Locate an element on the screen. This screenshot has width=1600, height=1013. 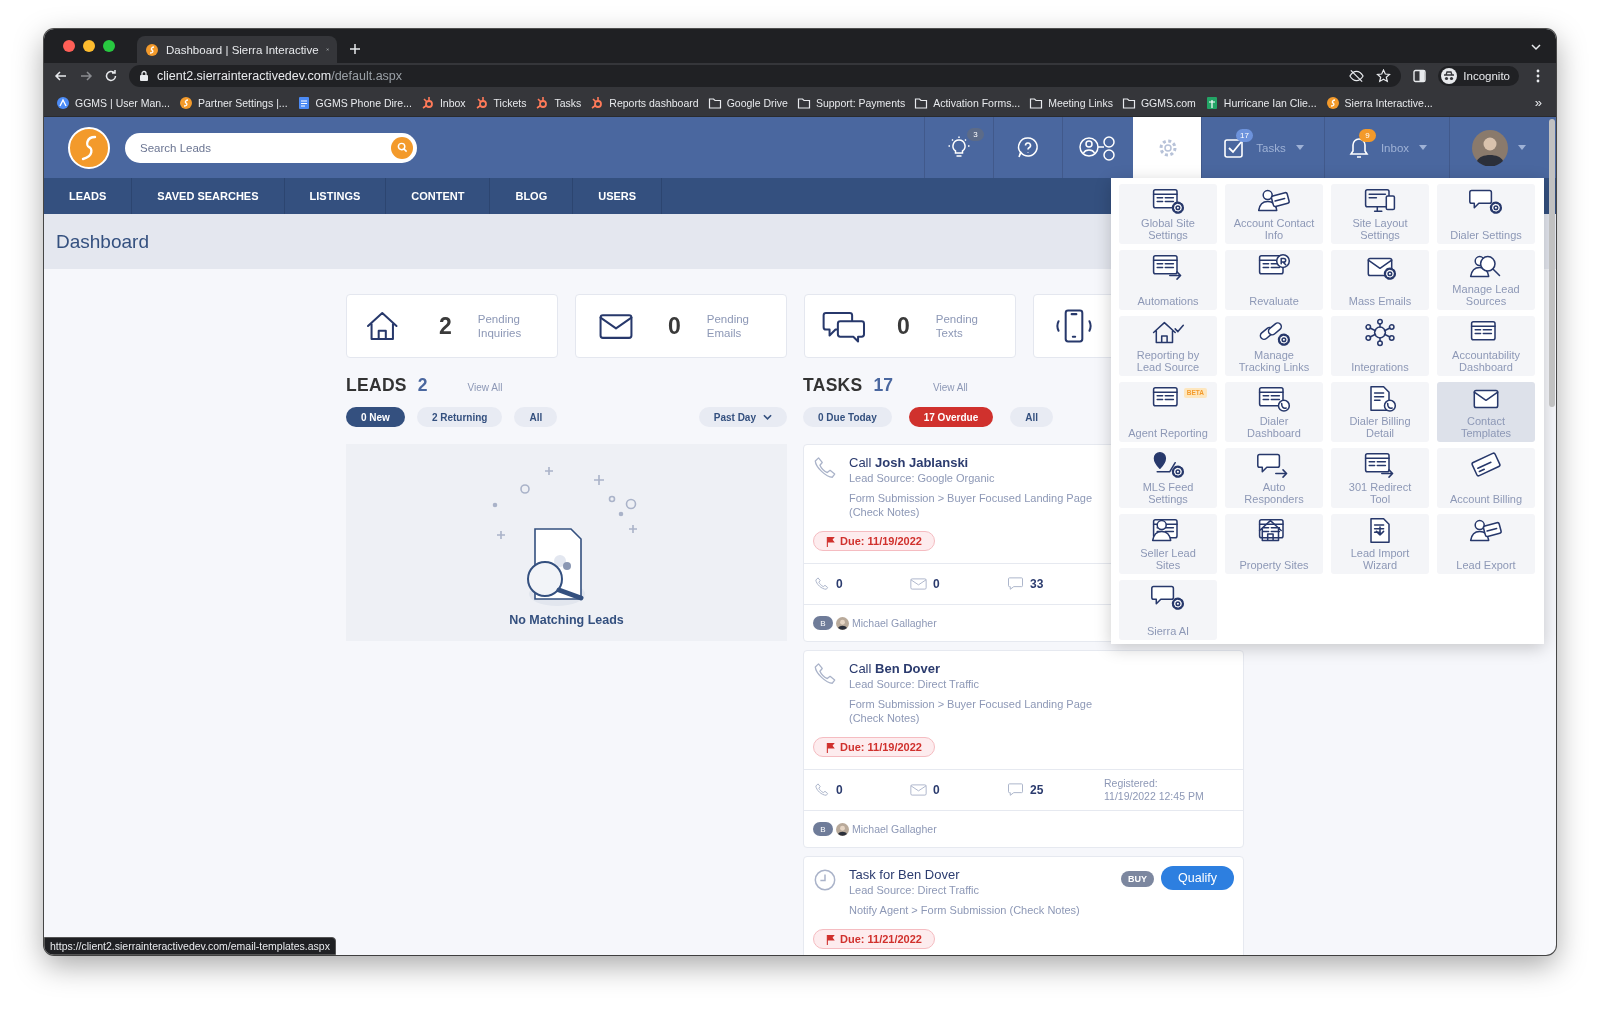
stat-card: 2 Pending Inquiries is located at coordinates (452, 326).